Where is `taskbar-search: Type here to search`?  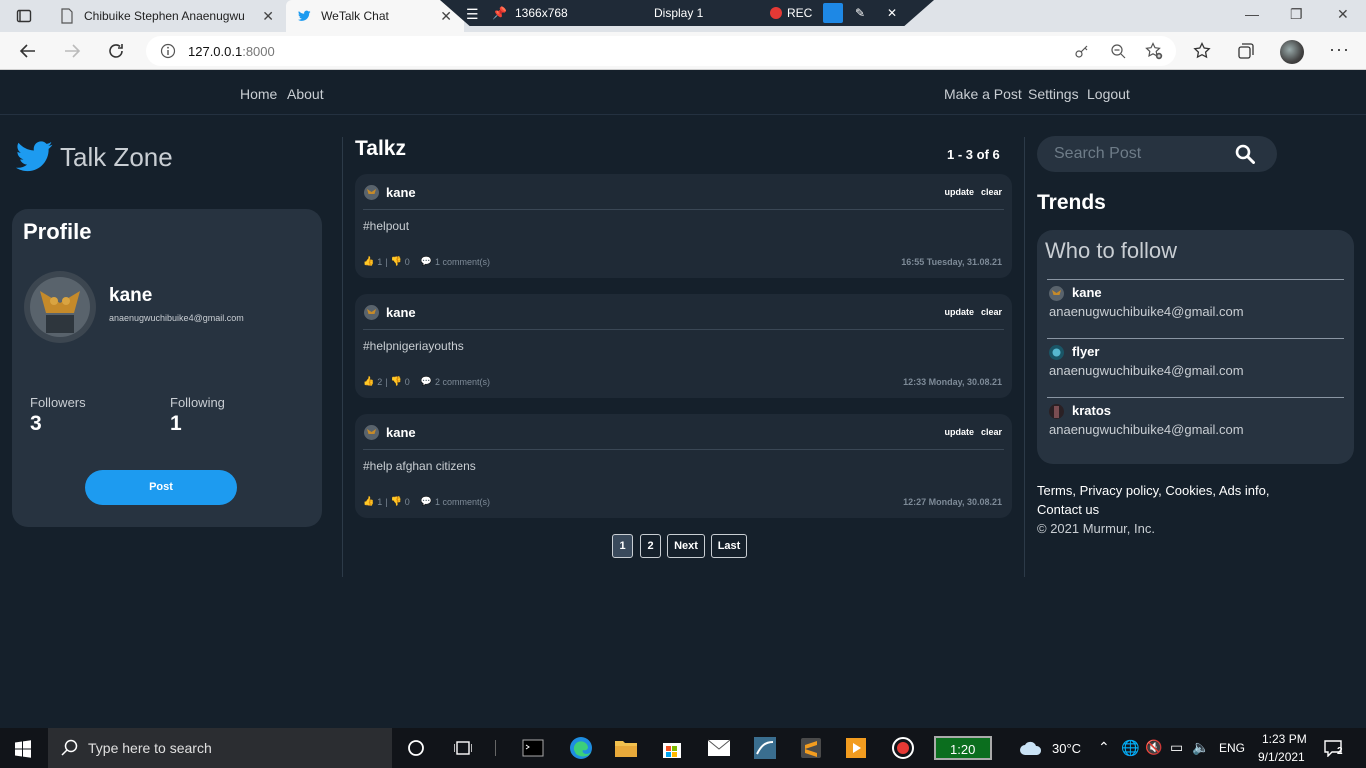 taskbar-search: Type here to search is located at coordinates (220, 748).